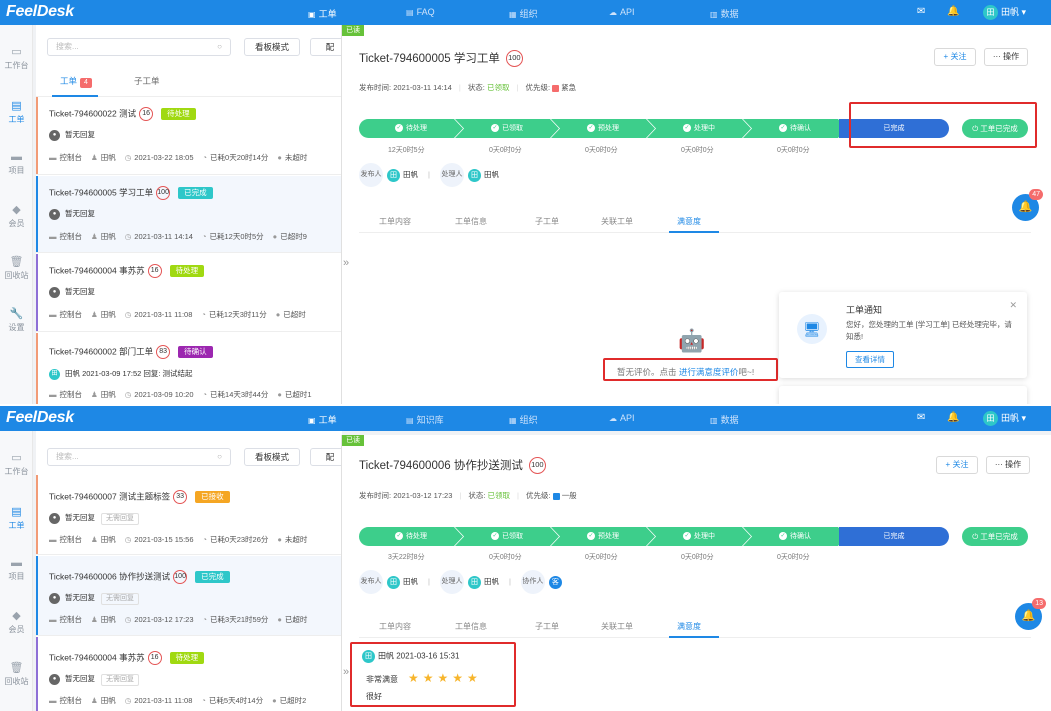 The height and width of the screenshot is (711, 1051). What do you see at coordinates (195, 193) in the screenshot?
I see `status-badge: 已完成` at bounding box center [195, 193].